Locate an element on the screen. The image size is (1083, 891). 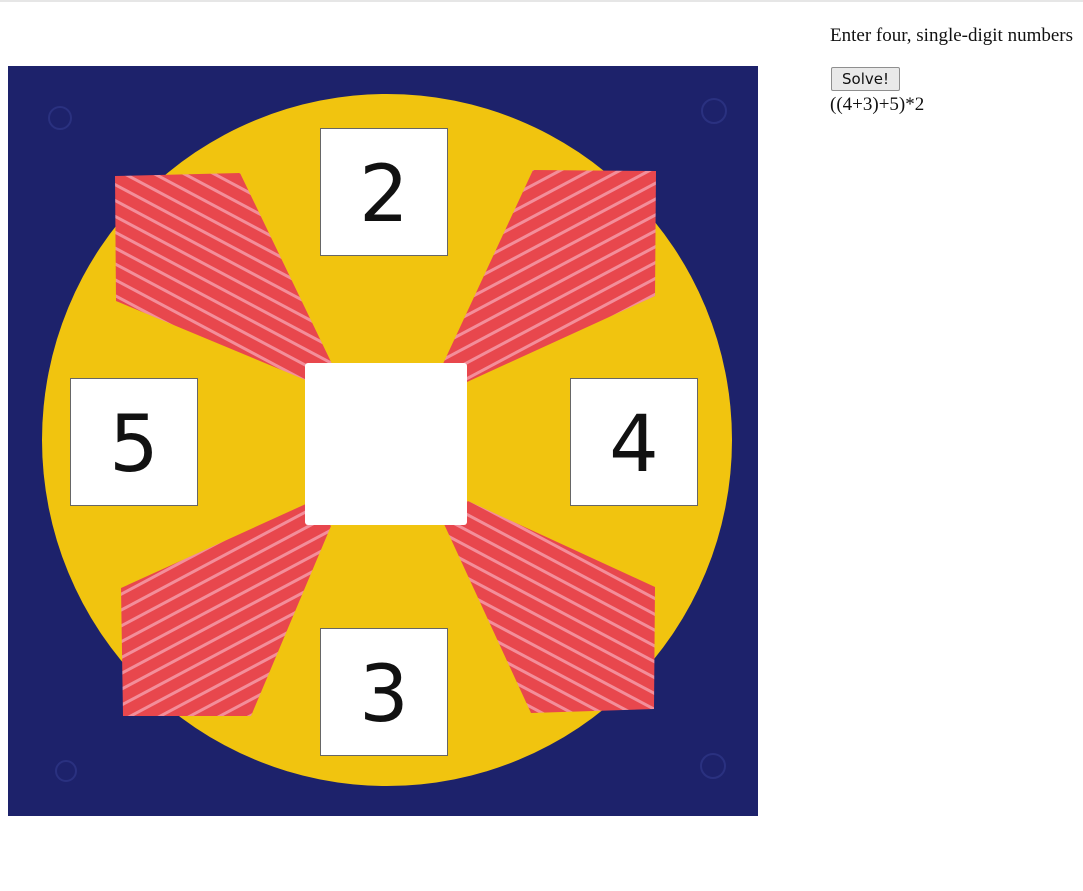
solution-output: ((4+3)+5)*2 is located at coordinates (877, 104).